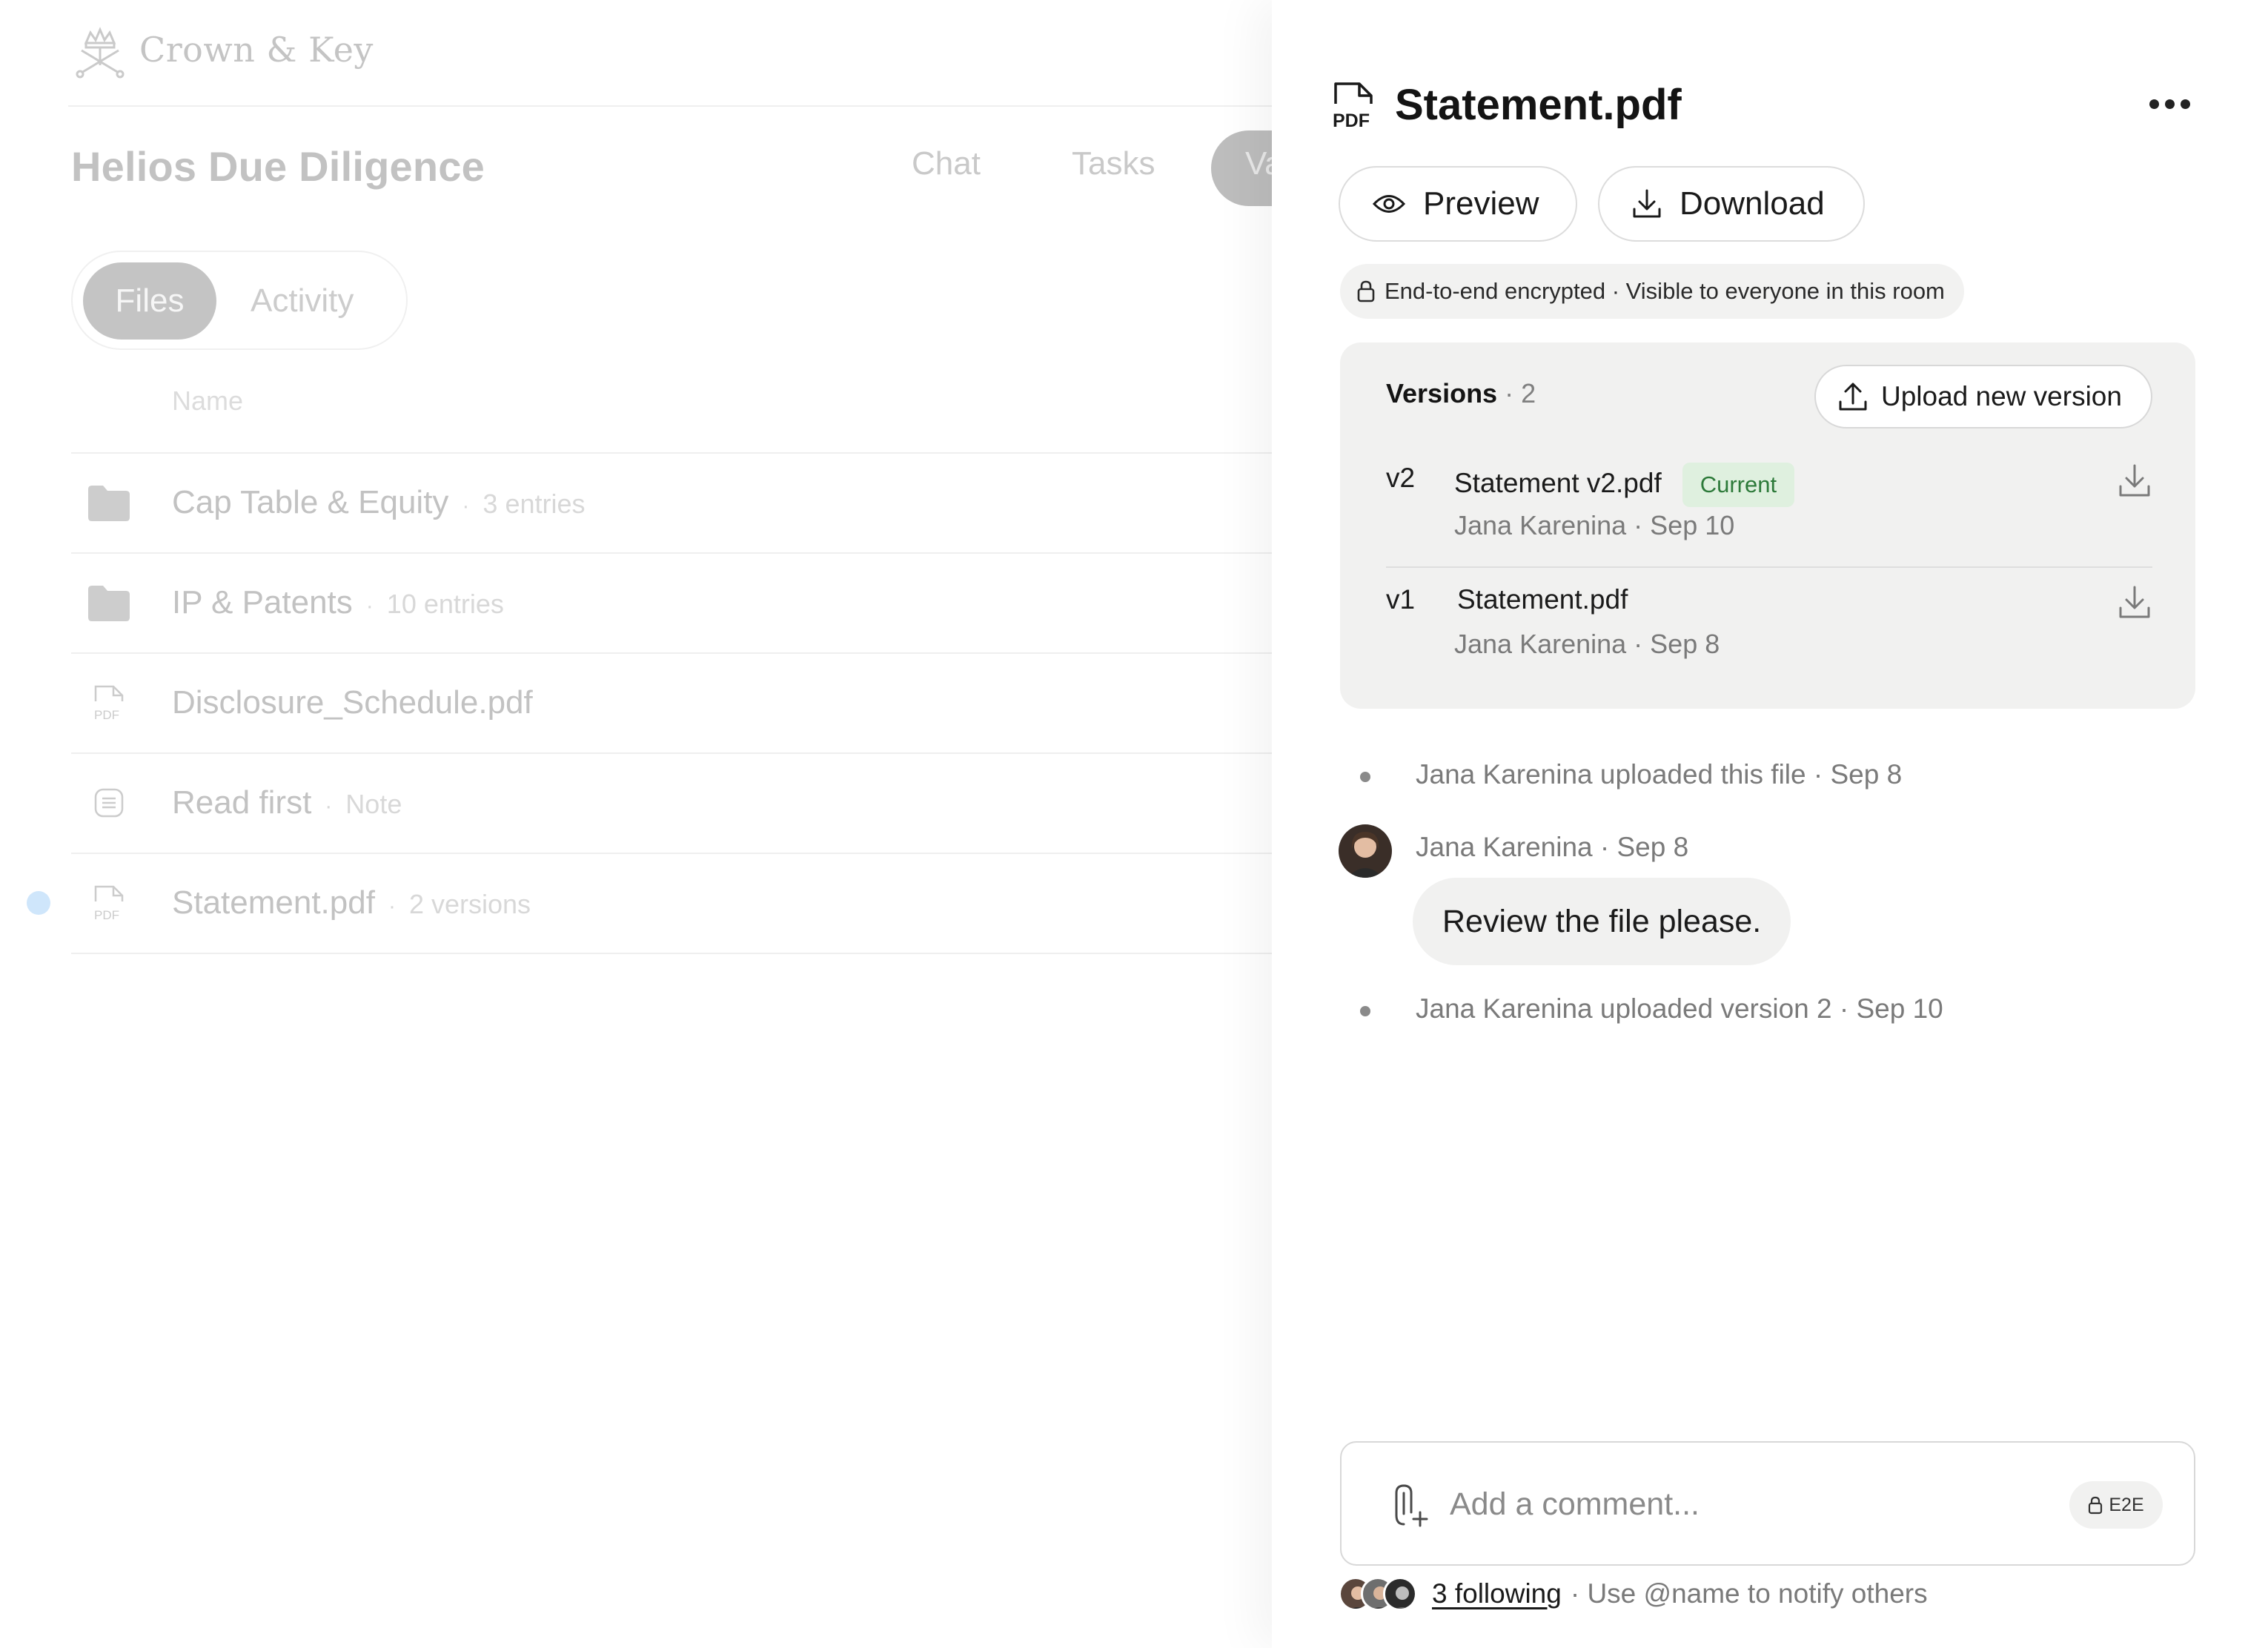 The image size is (2268, 1648). I want to click on list-item-file: PDF Disclosure_Schedule.pdf, so click(675, 702).